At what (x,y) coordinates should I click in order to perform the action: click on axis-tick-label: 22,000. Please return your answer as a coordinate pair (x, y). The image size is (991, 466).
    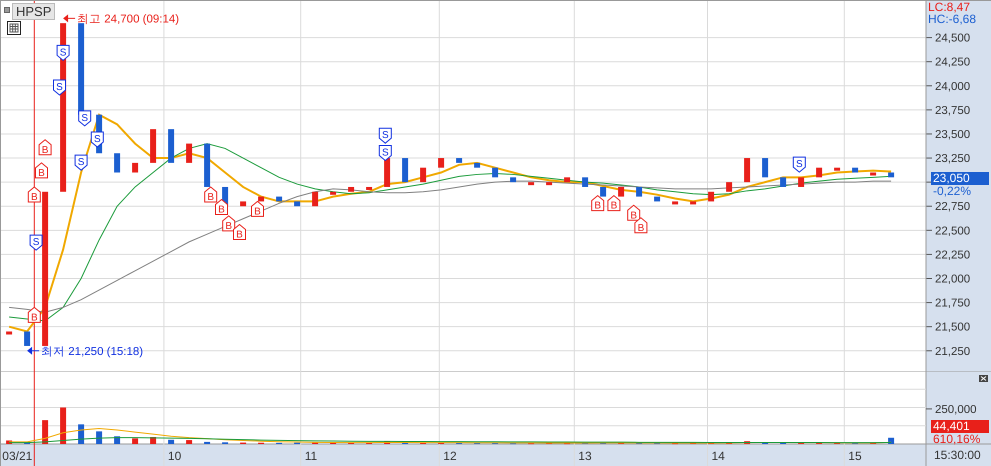
    Looking at the image, I should click on (952, 280).